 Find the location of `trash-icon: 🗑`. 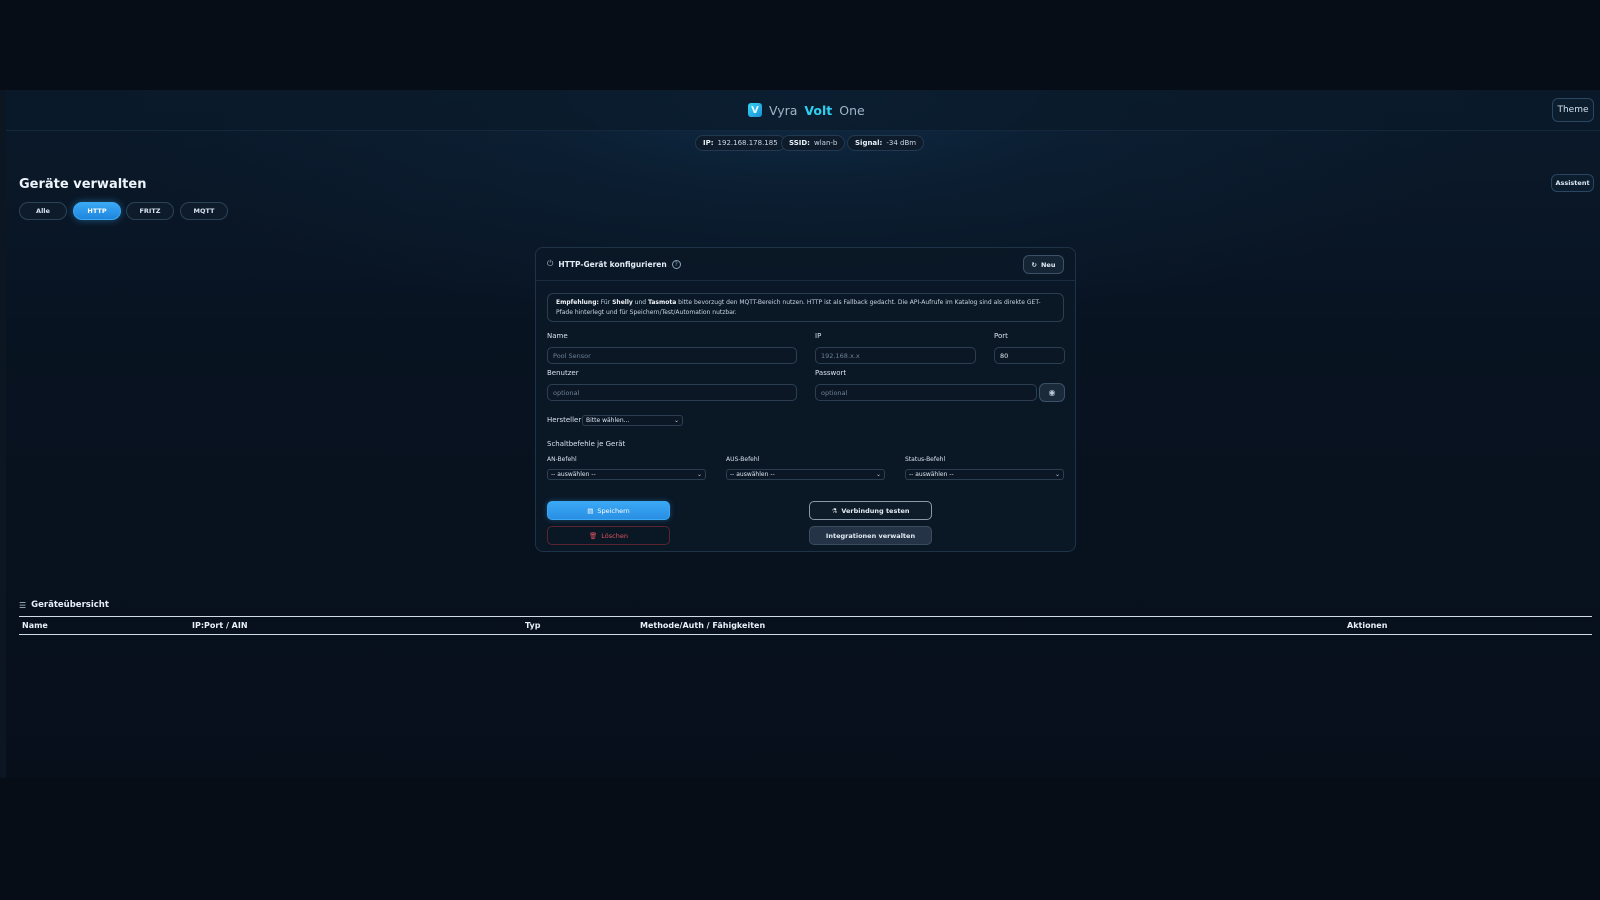

trash-icon: 🗑 is located at coordinates (593, 535).